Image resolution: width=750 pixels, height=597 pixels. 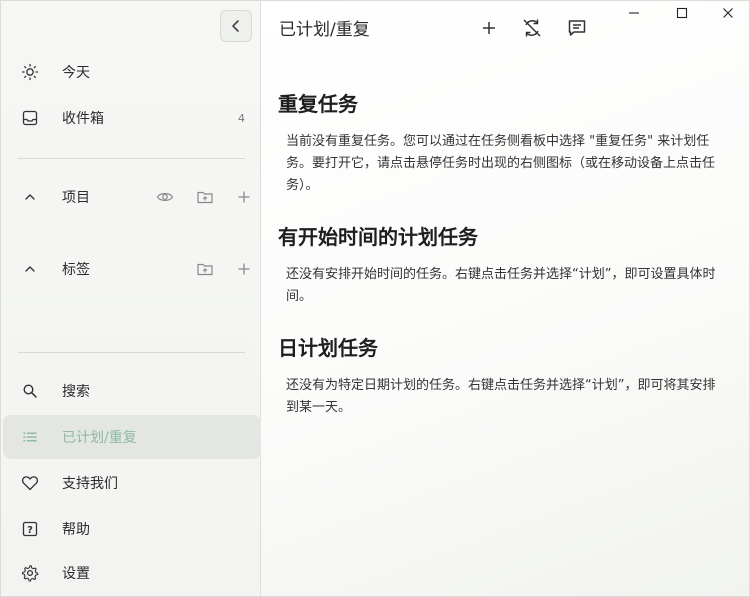 I want to click on add-task-button, so click(x=489, y=28).